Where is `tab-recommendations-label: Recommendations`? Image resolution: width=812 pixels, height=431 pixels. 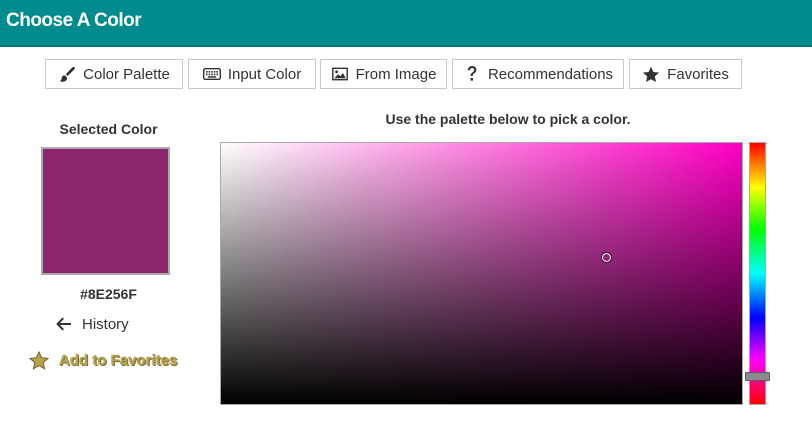 tab-recommendations-label: Recommendations is located at coordinates (550, 74).